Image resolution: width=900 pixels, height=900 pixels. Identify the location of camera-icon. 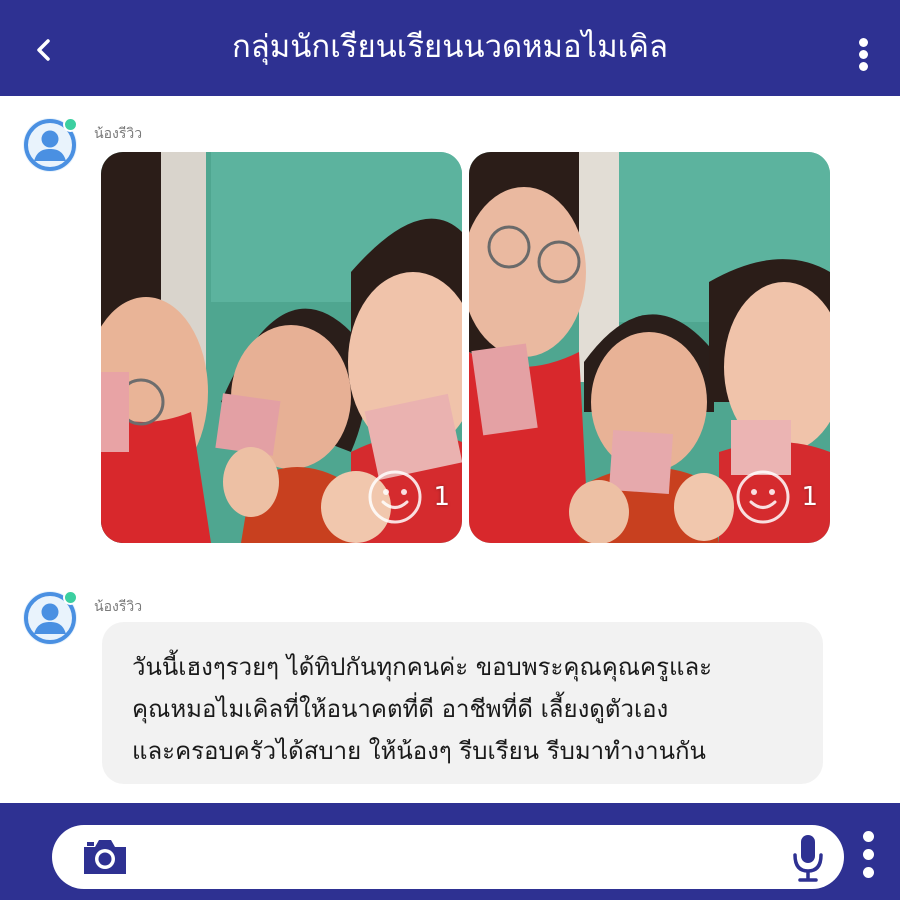
(105, 857).